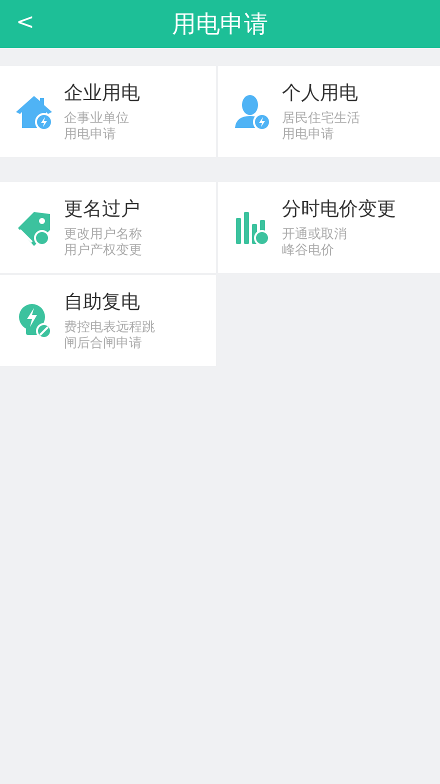  Describe the element at coordinates (320, 93) in the screenshot. I see `tile-title: 个人用电` at that location.